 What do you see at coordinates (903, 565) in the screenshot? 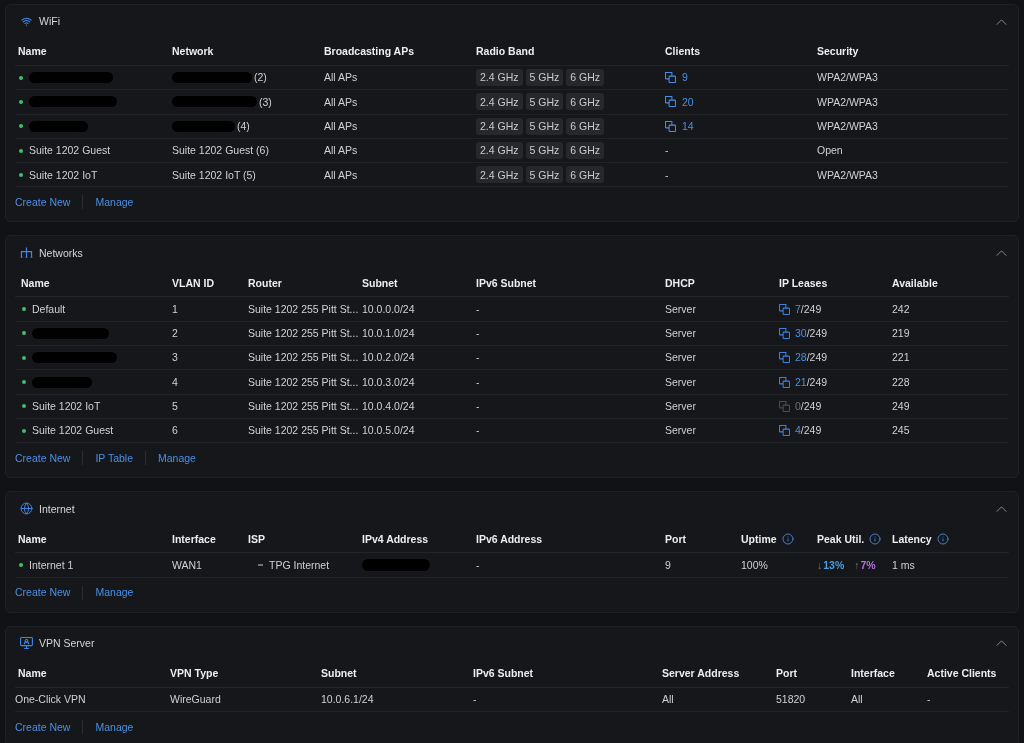
I see `latency-value: 1 ms` at bounding box center [903, 565].